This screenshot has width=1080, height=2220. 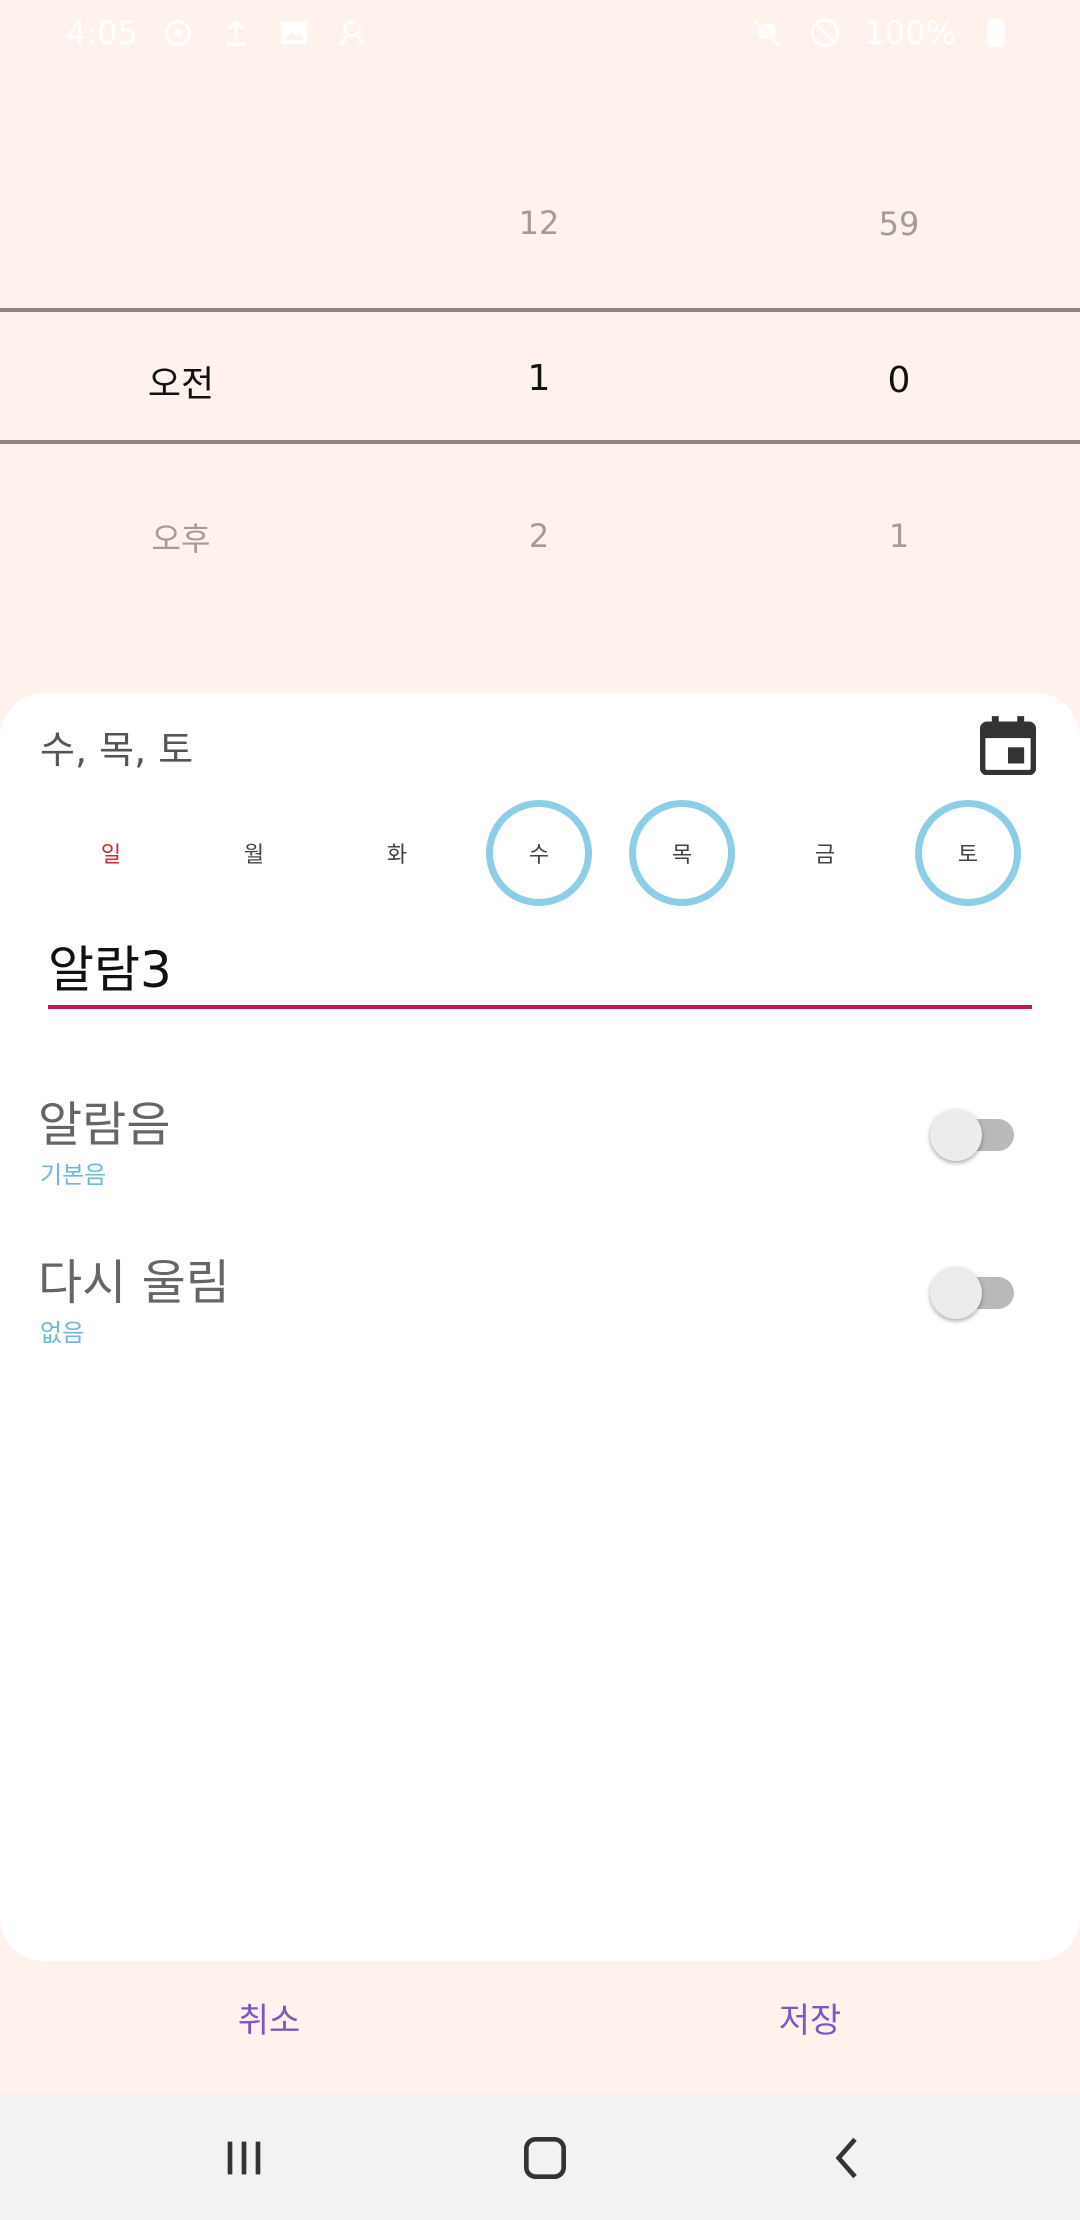 I want to click on home-button, so click(x=545, y=2158).